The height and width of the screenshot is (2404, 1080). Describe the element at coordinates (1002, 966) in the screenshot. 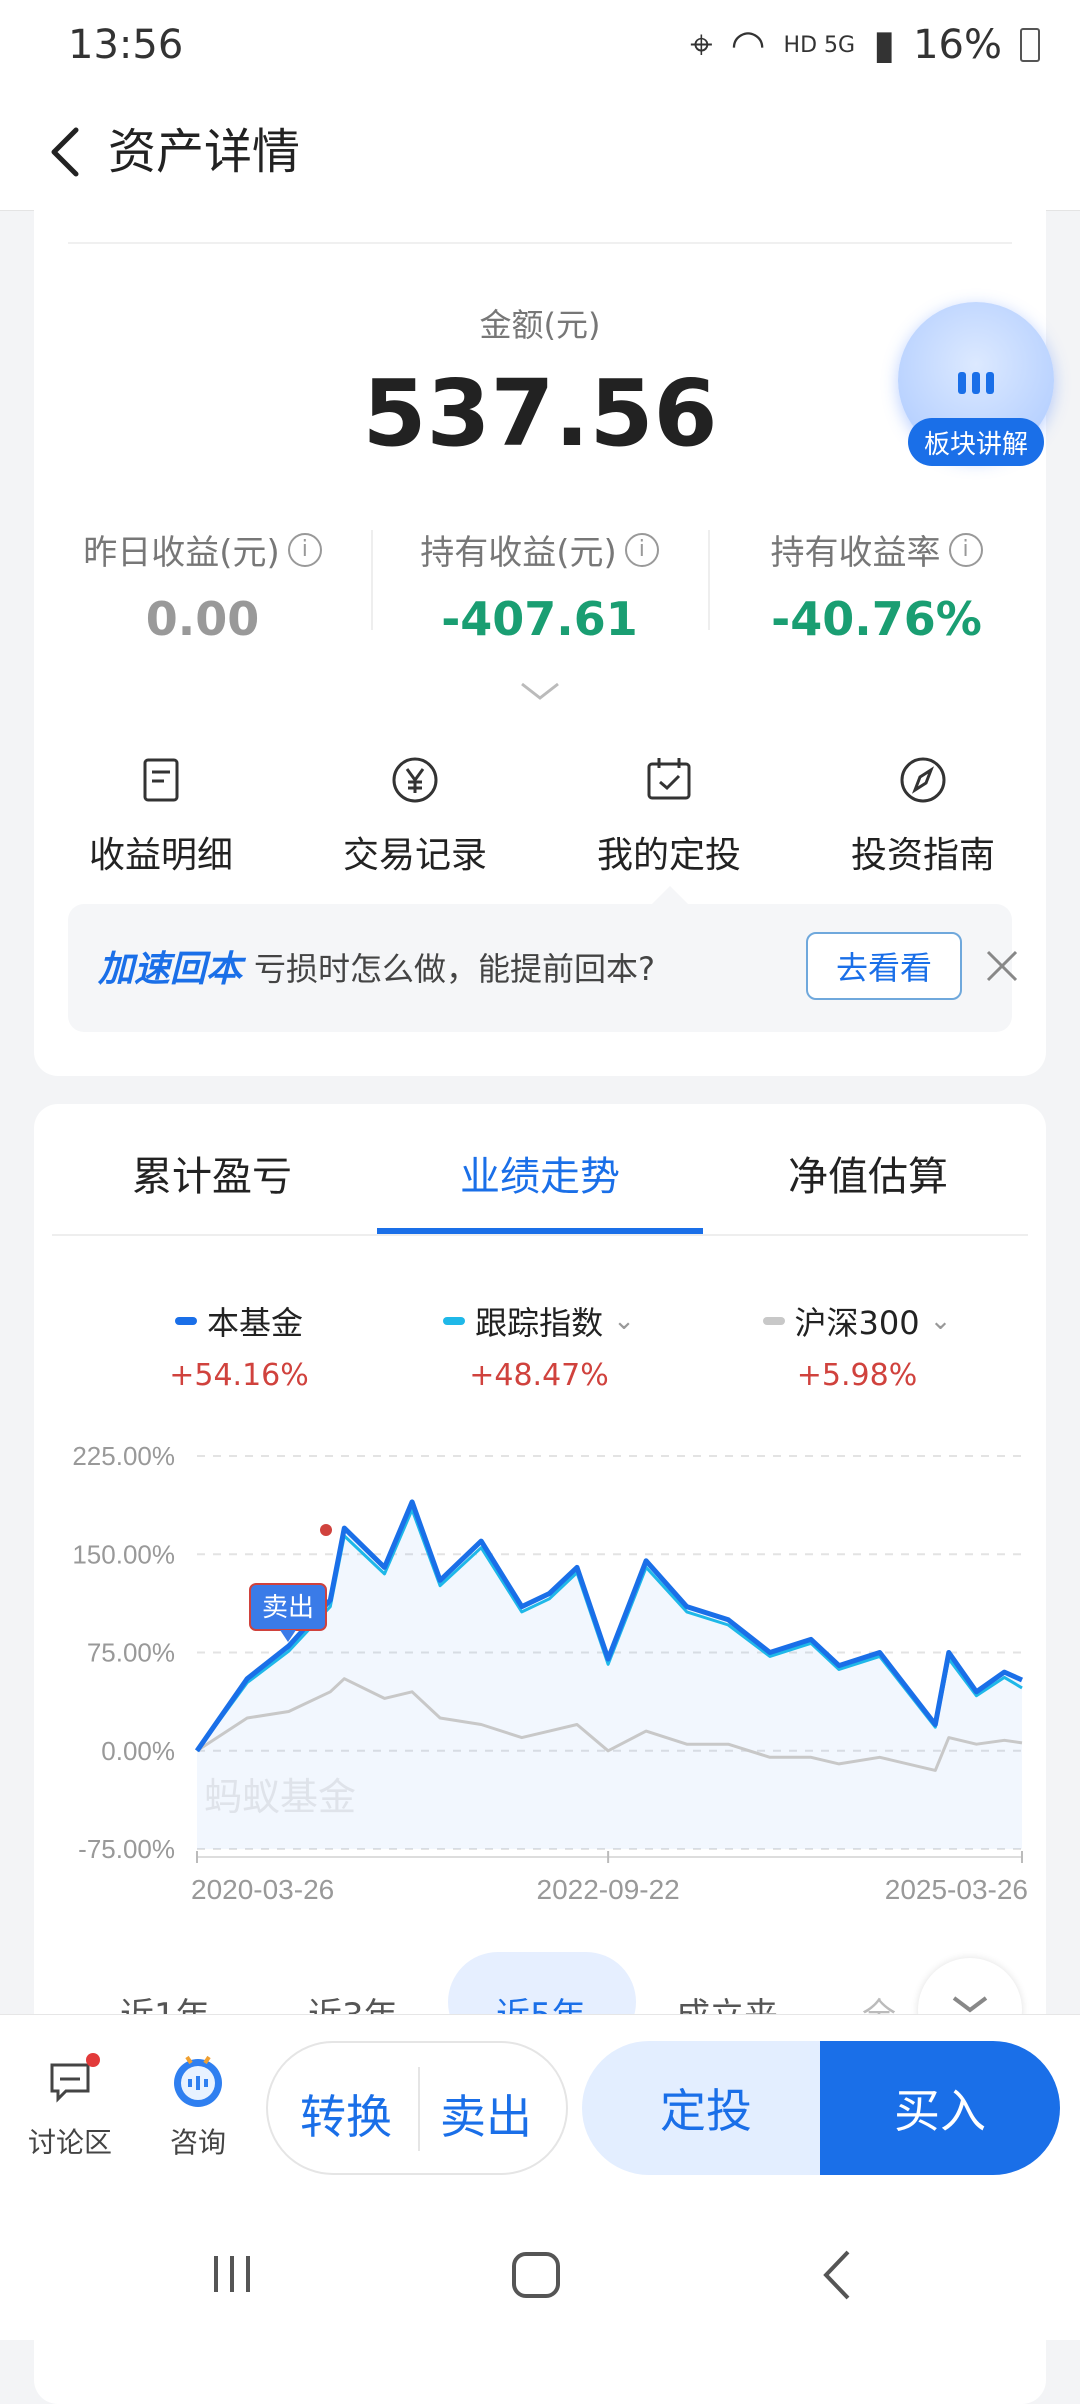

I see `close-icon` at that location.